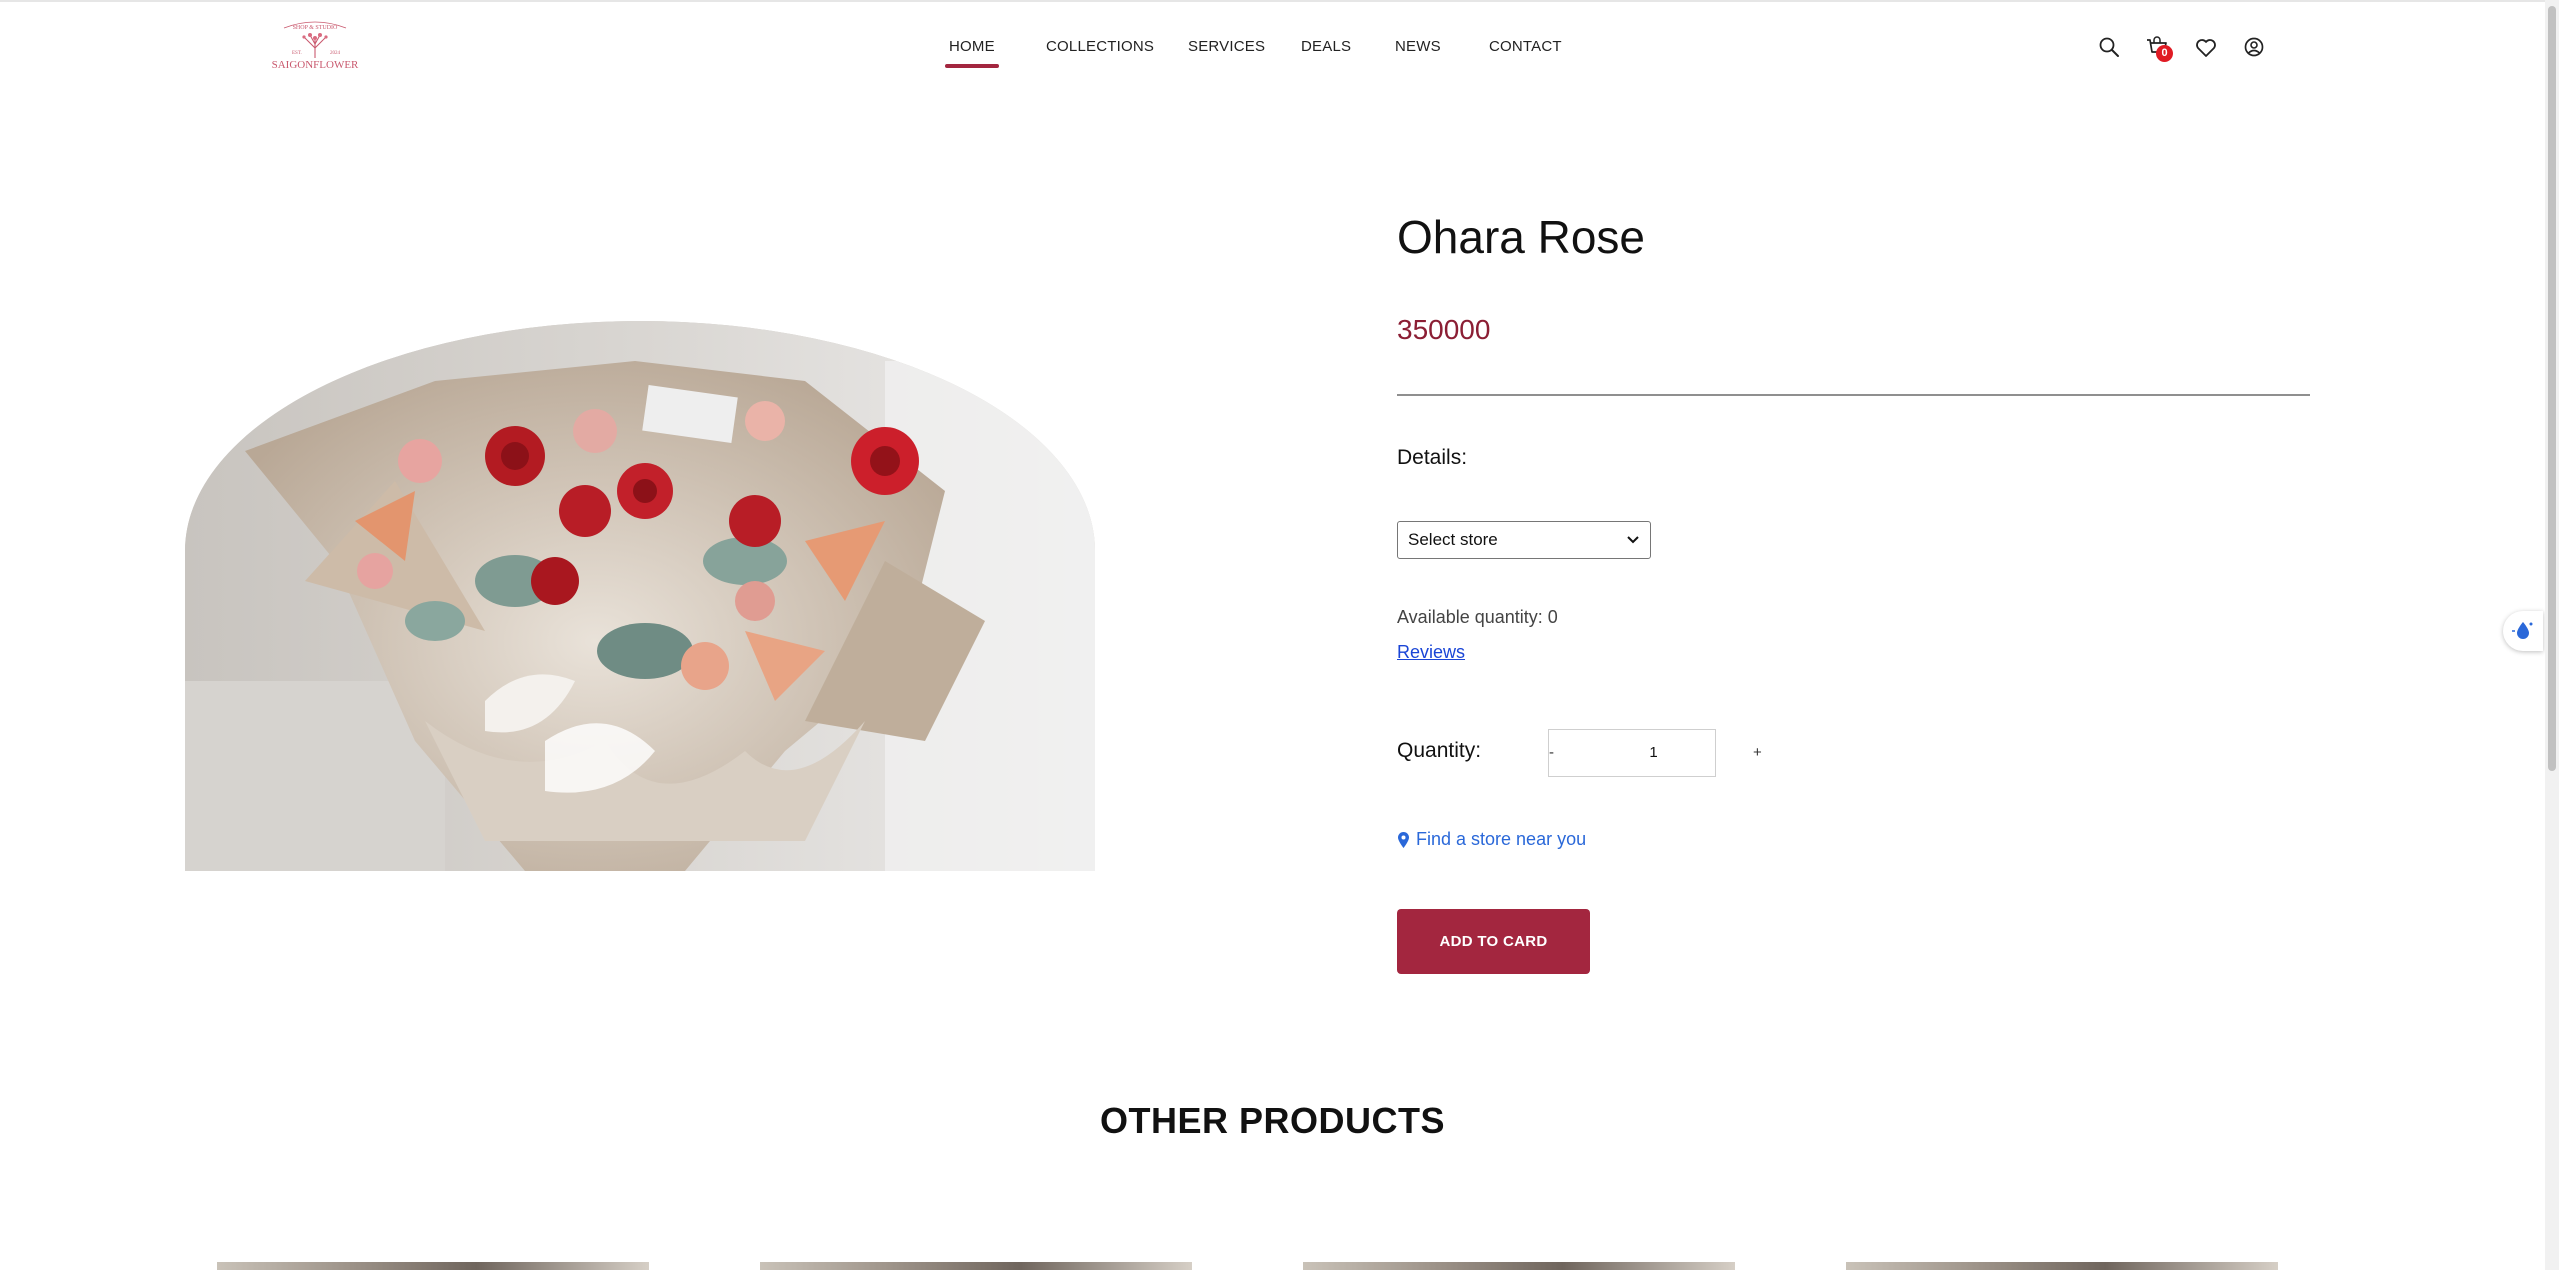  Describe the element at coordinates (1431, 652) in the screenshot. I see `reviews-link: Reviews` at that location.